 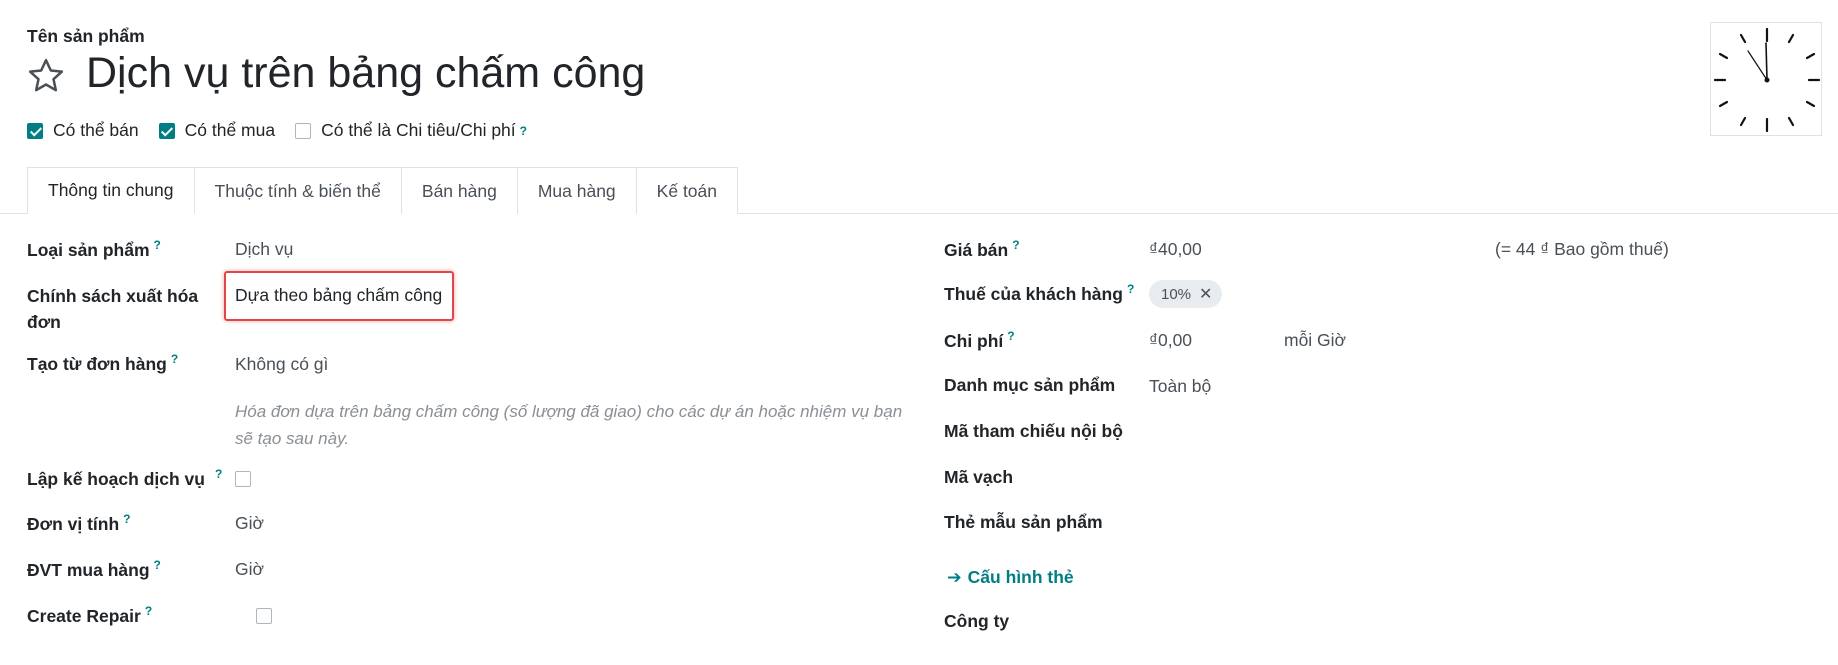 What do you see at coordinates (44, 322) in the screenshot?
I see `invoice-policy-label-line2: đơn` at bounding box center [44, 322].